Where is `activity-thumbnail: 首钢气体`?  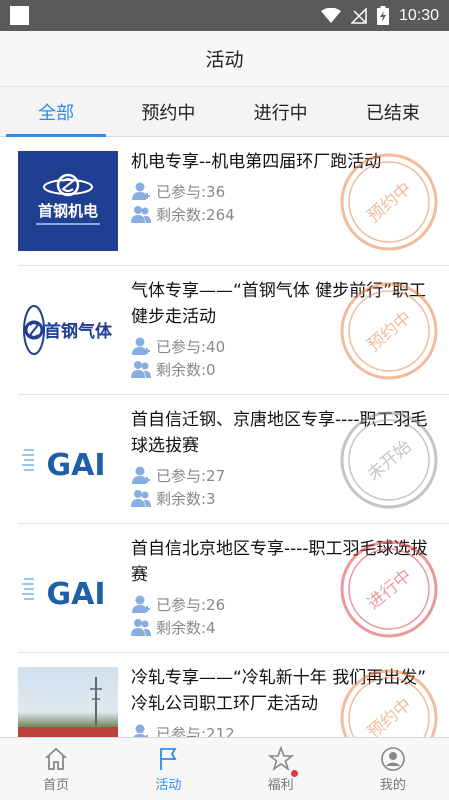
activity-thumbnail: 首钢气体 is located at coordinates (68, 330).